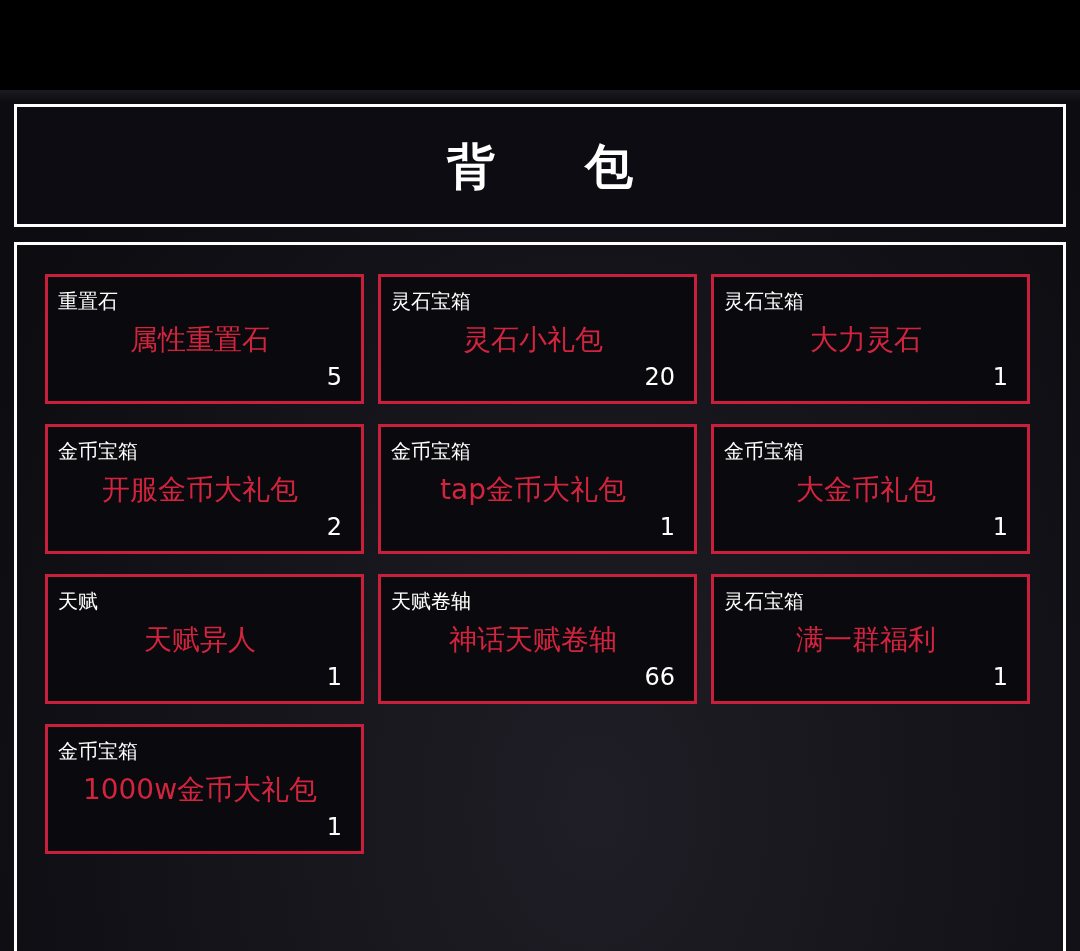 The height and width of the screenshot is (951, 1080). I want to click on item-category: 重置石, so click(88, 301).